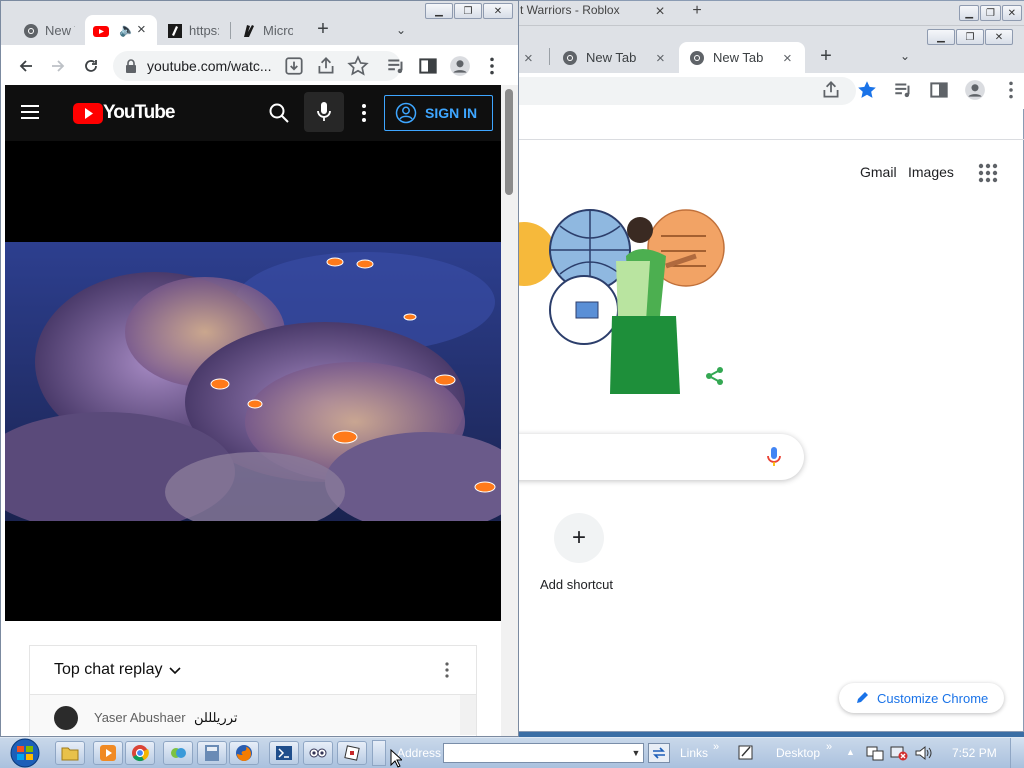  Describe the element at coordinates (988, 173) in the screenshot. I see `google-apps-icon` at that location.